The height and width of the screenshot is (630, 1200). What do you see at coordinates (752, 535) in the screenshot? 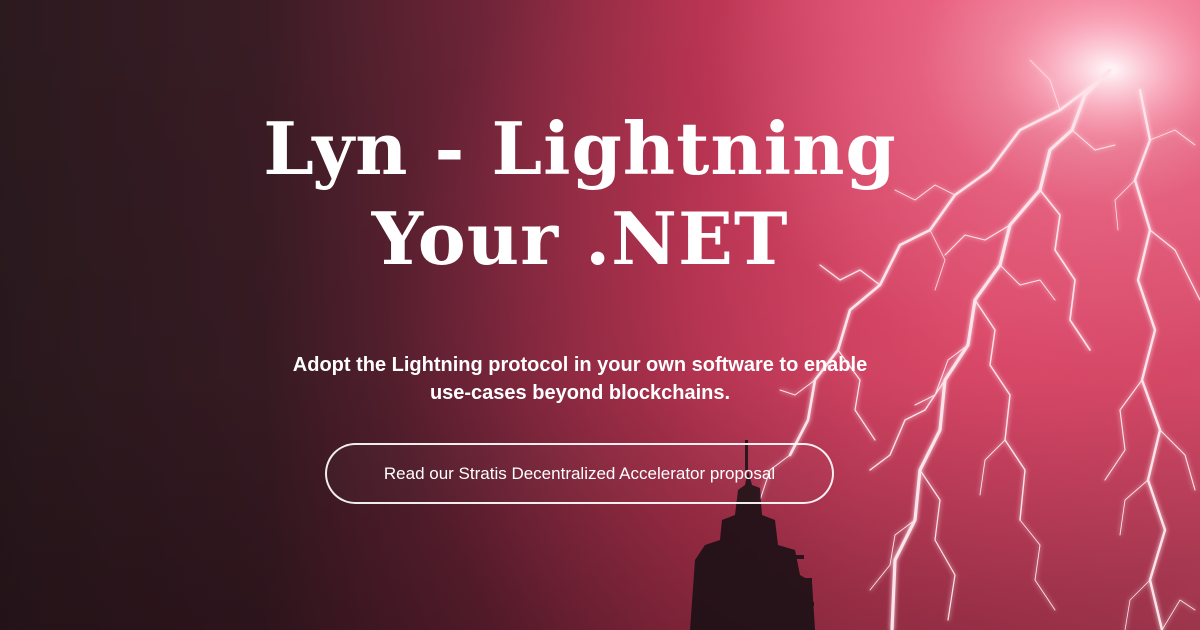
I see `tower-silhouette` at bounding box center [752, 535].